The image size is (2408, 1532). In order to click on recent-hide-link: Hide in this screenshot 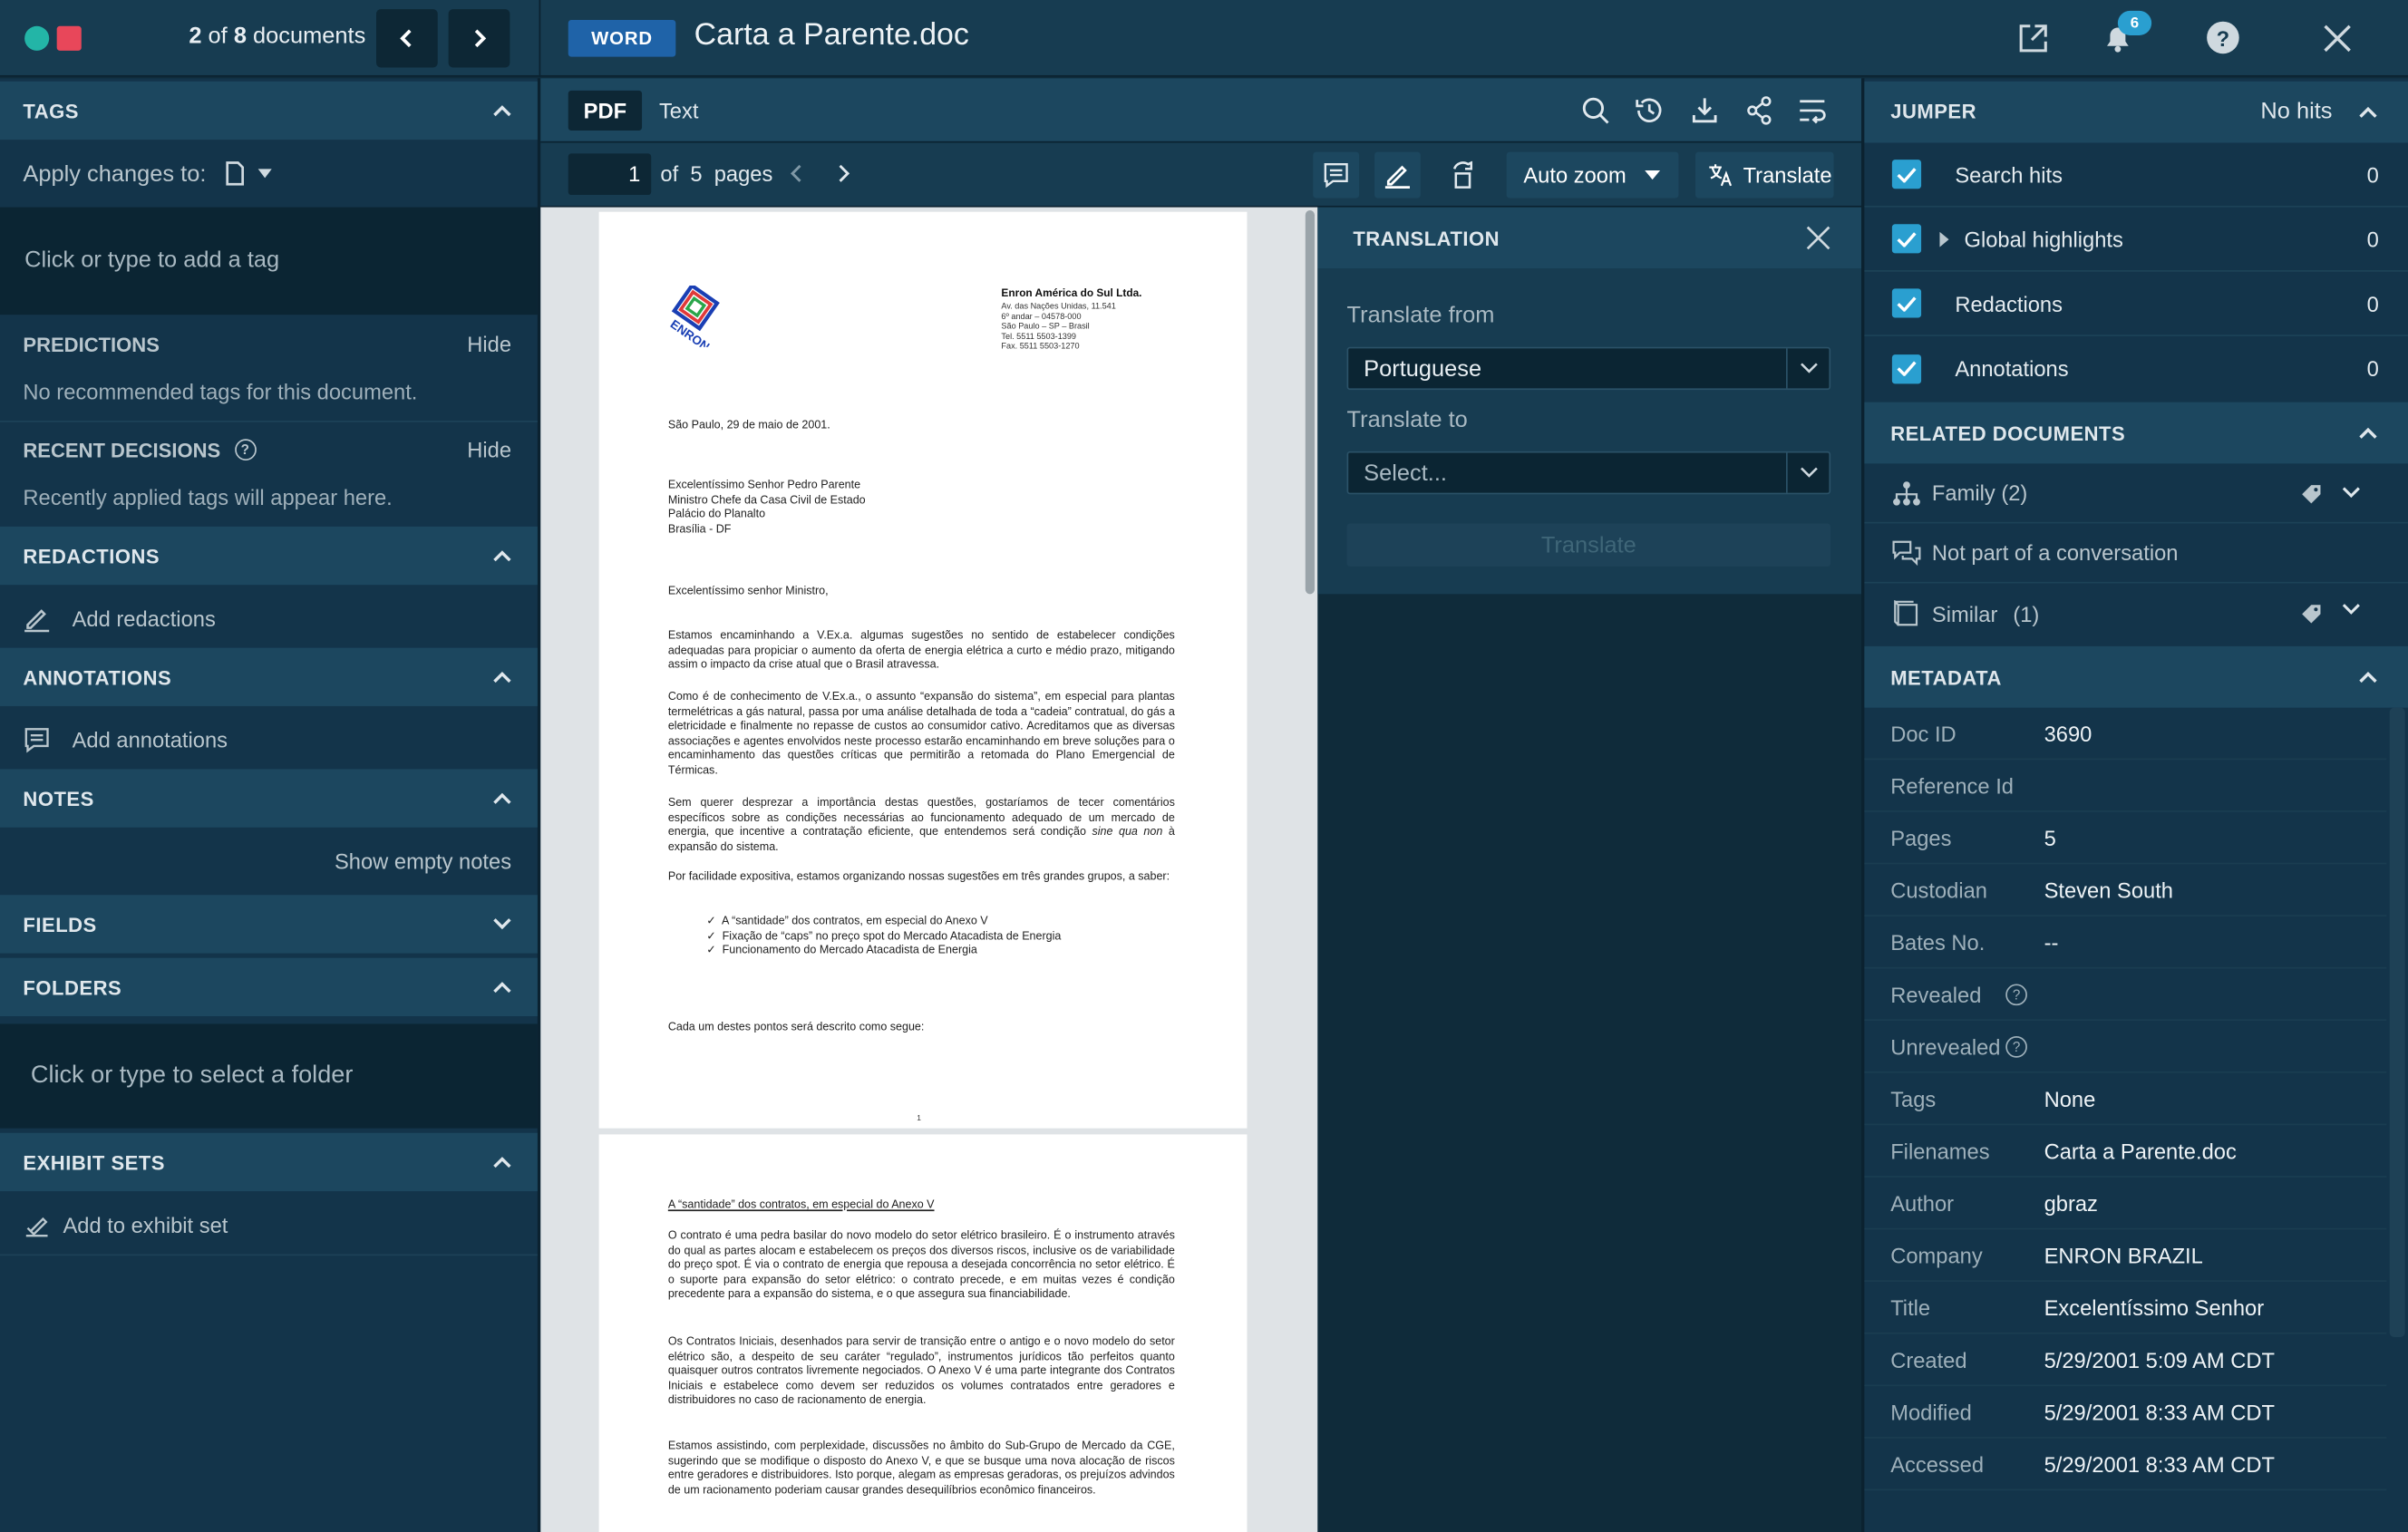, I will do `click(489, 450)`.